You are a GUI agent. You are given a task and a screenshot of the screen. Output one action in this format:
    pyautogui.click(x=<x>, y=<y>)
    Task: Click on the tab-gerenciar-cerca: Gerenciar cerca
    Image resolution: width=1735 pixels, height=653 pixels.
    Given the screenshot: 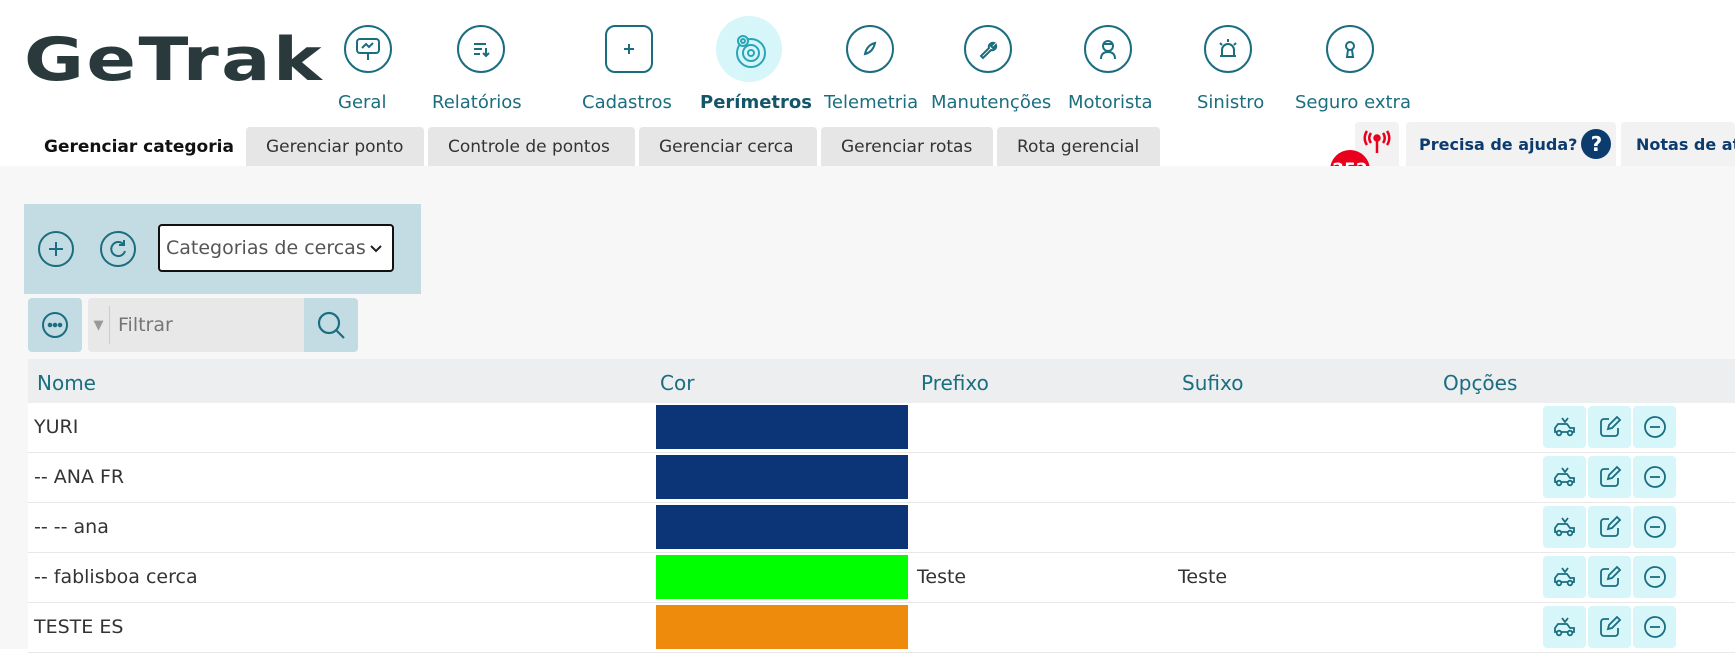 What is the action you would take?
    pyautogui.click(x=728, y=147)
    